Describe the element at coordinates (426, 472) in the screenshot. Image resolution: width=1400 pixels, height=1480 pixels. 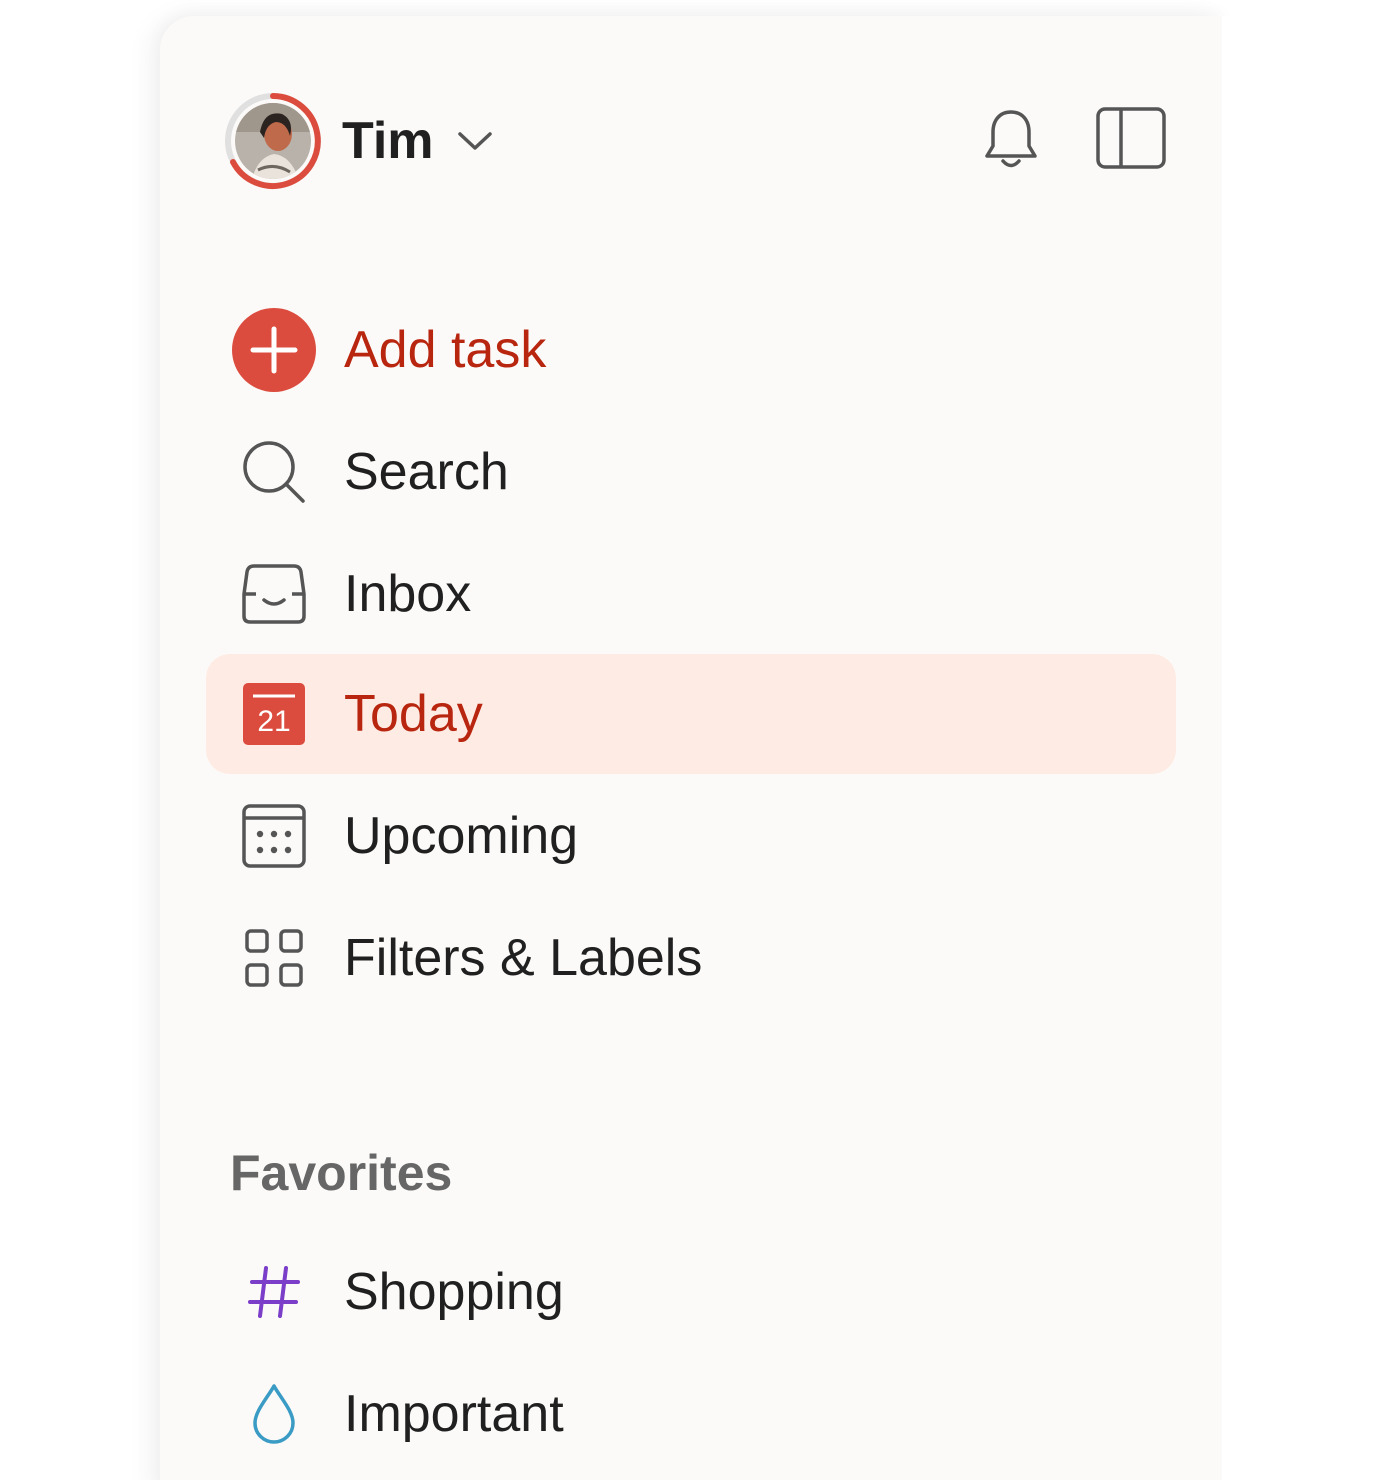
I see `nav-label-search: Search` at that location.